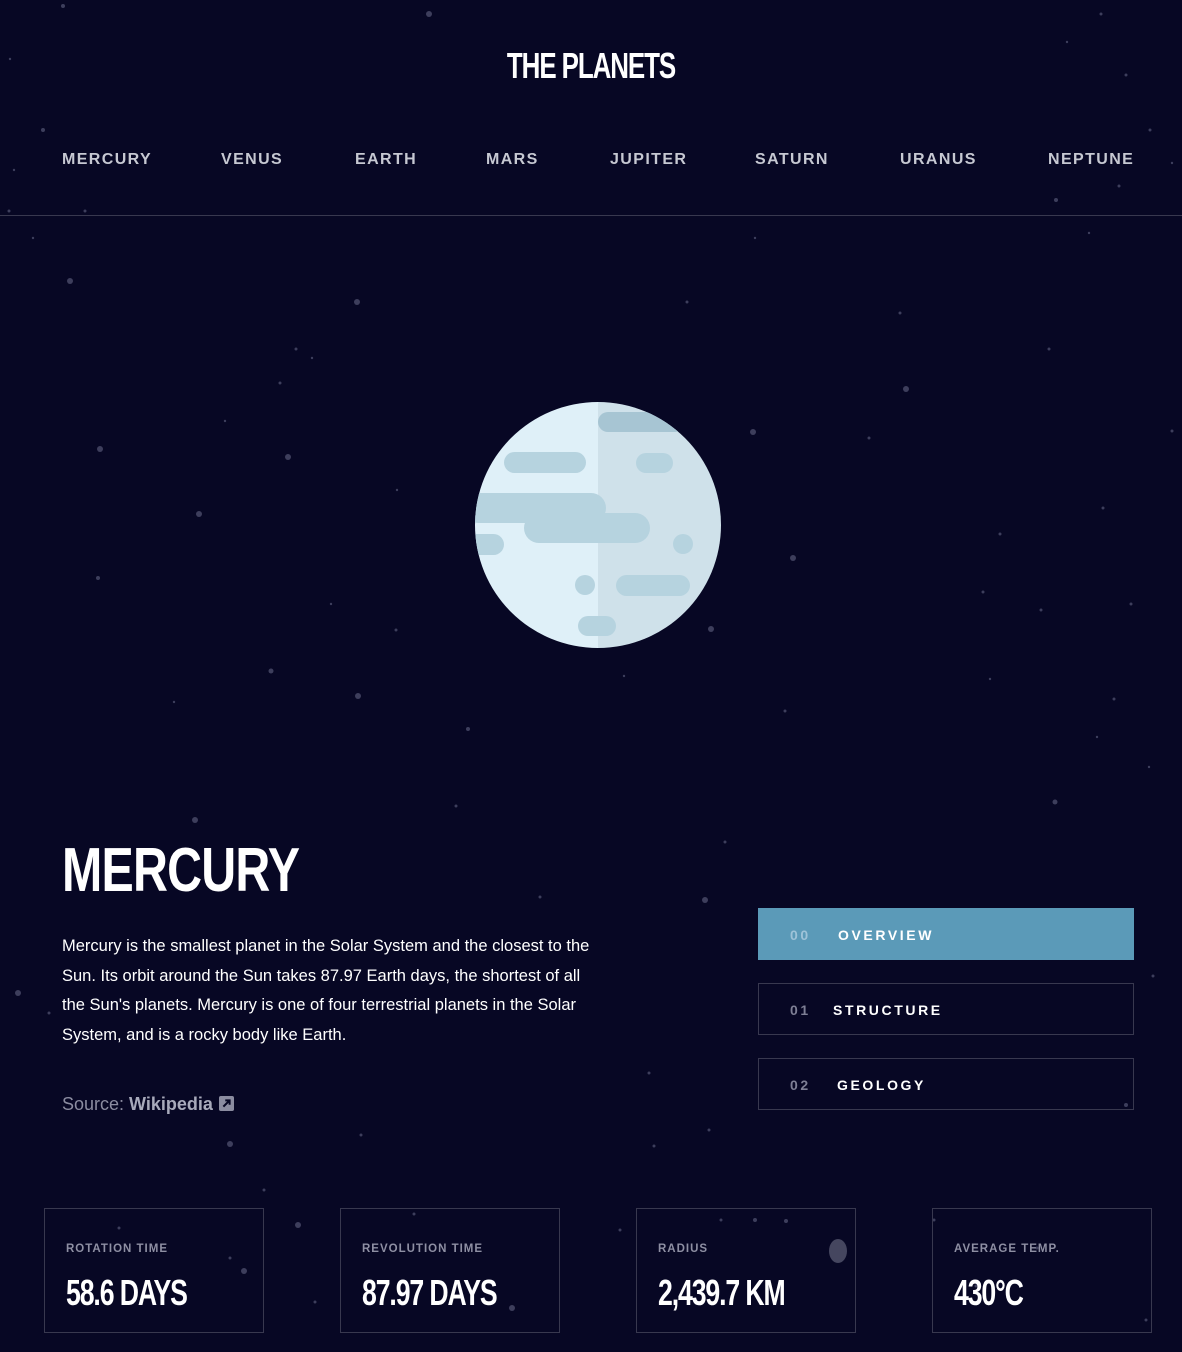  I want to click on nav-item-saturn: SATURN, so click(792, 160).